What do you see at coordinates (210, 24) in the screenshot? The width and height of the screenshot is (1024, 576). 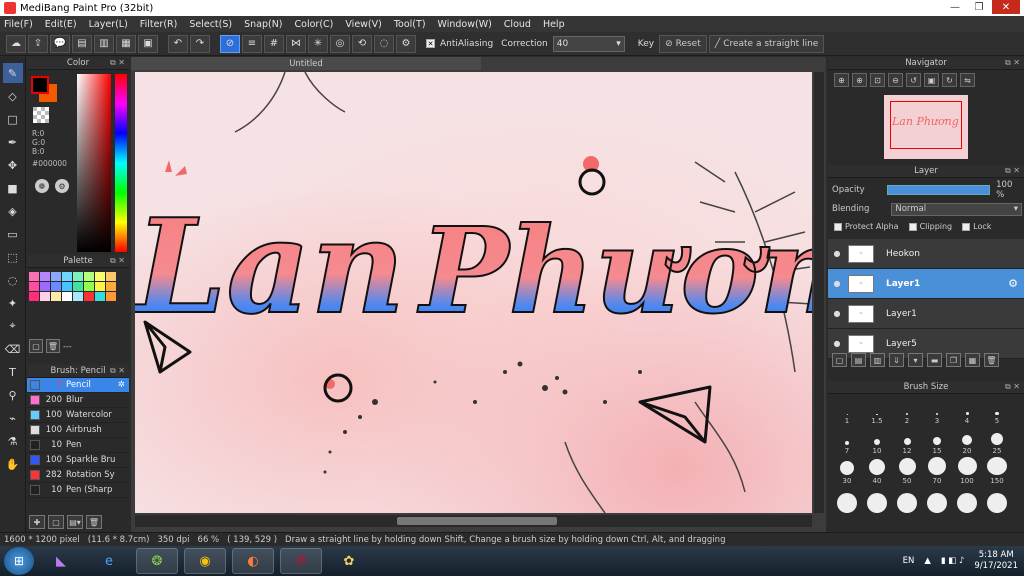 I see `menu-select: Select(S)` at bounding box center [210, 24].